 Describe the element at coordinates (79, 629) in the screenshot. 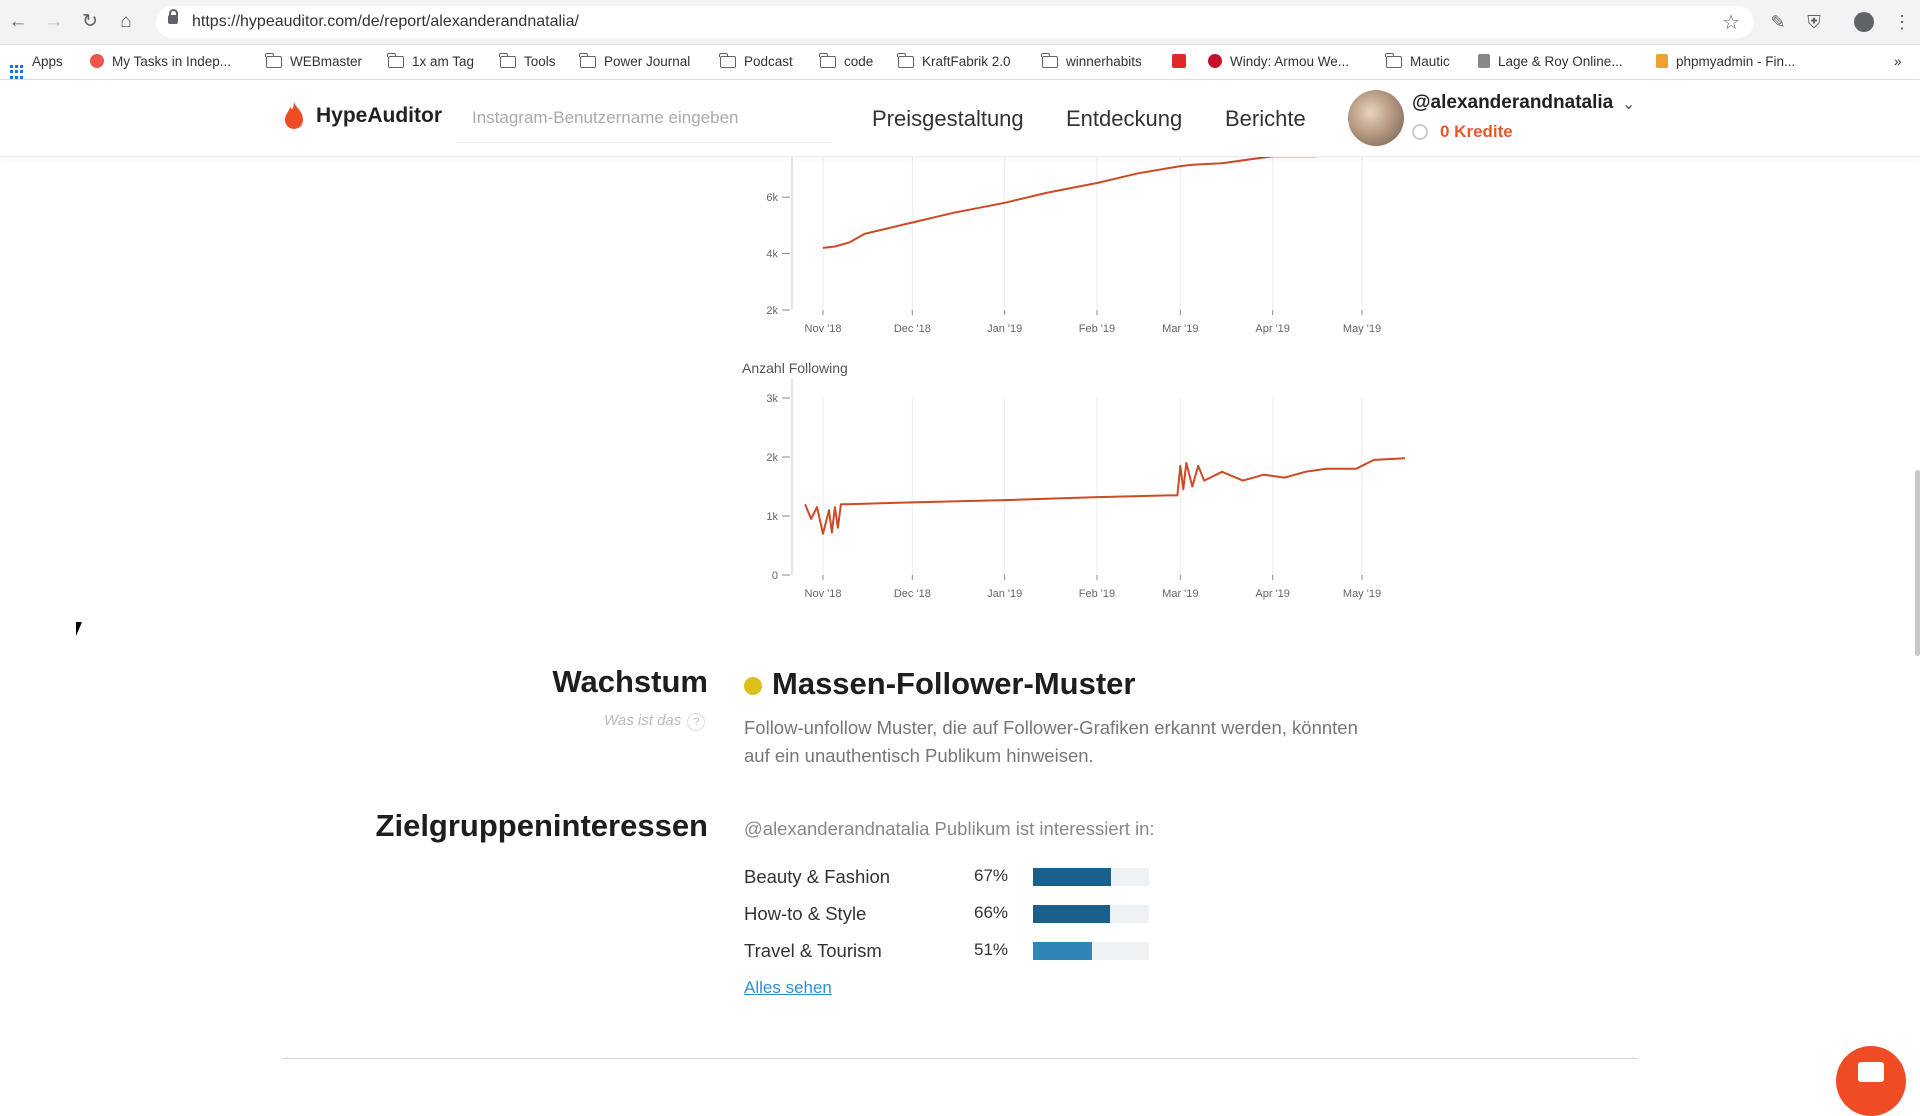

I see `mouse-cursor-icon` at that location.